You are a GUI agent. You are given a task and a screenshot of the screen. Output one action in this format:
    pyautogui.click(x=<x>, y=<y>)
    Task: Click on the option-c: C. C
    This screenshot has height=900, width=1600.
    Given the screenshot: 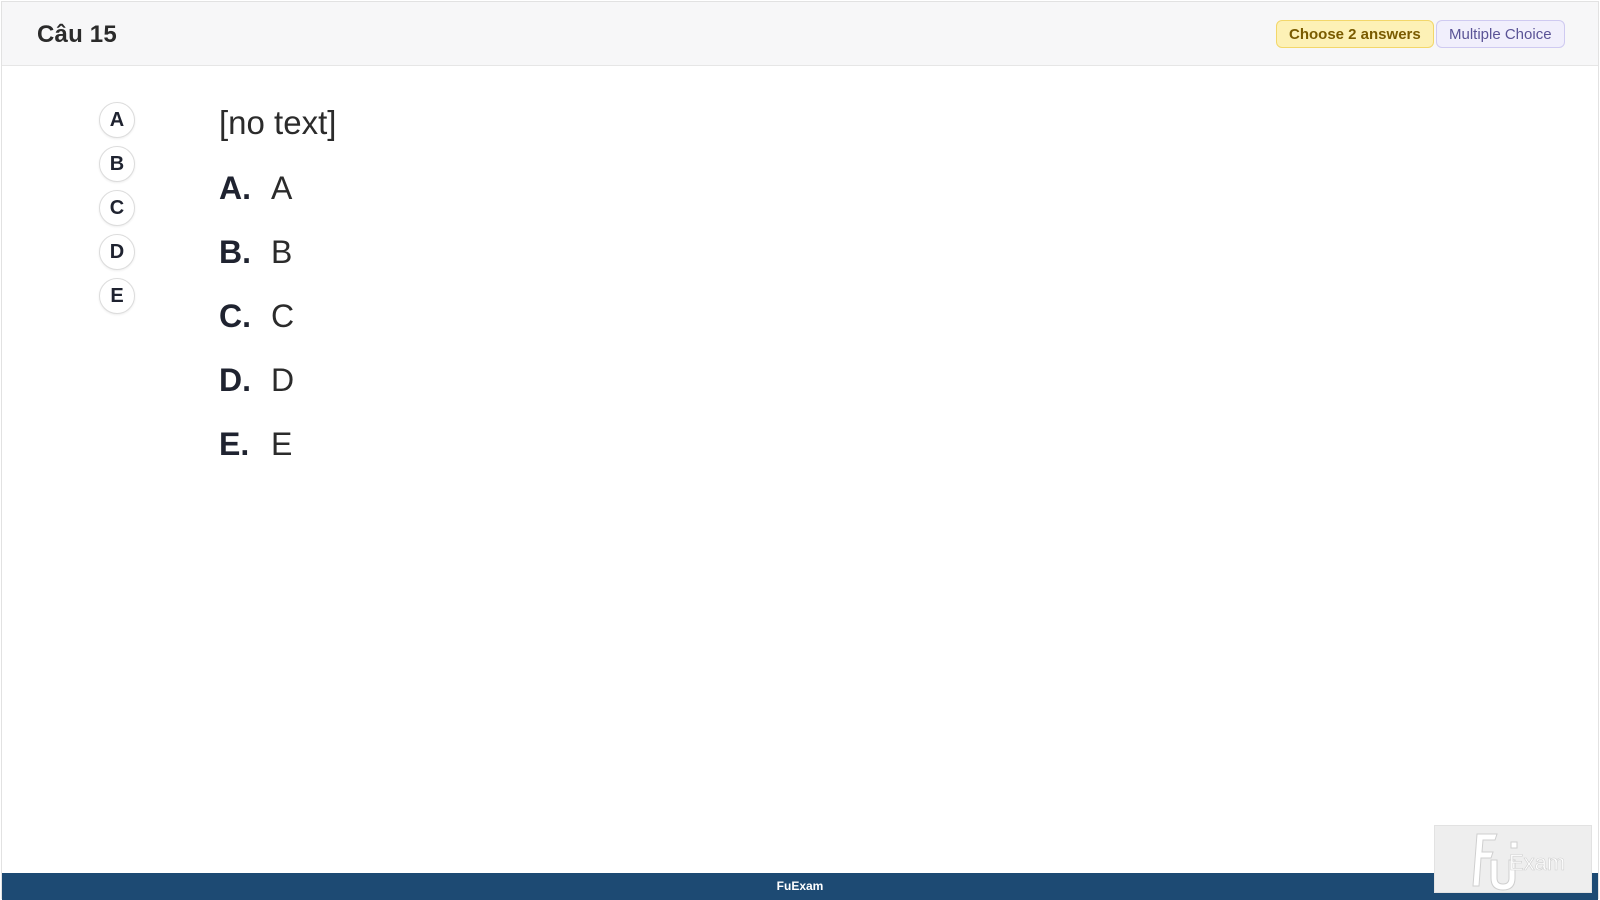 What is the action you would take?
    pyautogui.click(x=256, y=318)
    